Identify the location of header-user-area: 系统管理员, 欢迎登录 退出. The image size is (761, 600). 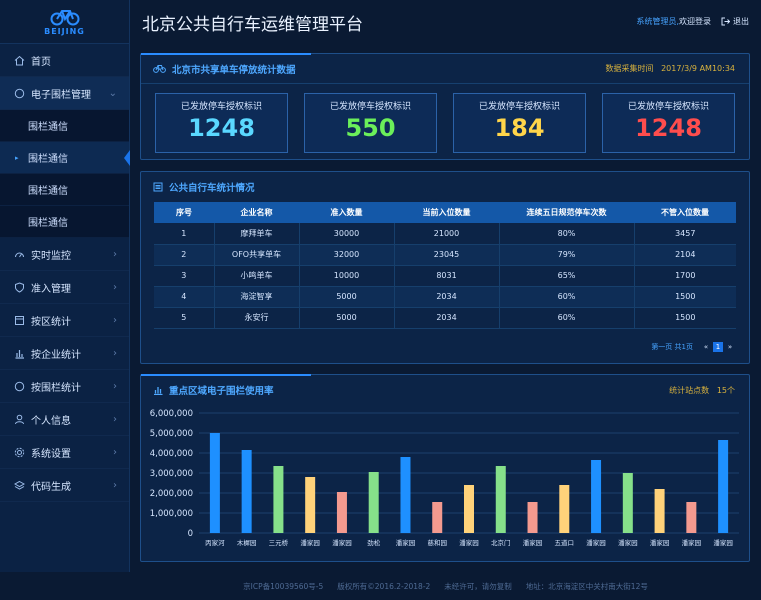
(692, 21).